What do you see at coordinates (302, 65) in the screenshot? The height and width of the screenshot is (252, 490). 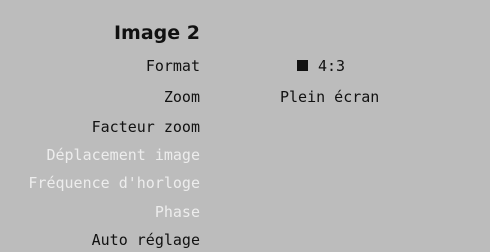 I see `selected-square-icon` at bounding box center [302, 65].